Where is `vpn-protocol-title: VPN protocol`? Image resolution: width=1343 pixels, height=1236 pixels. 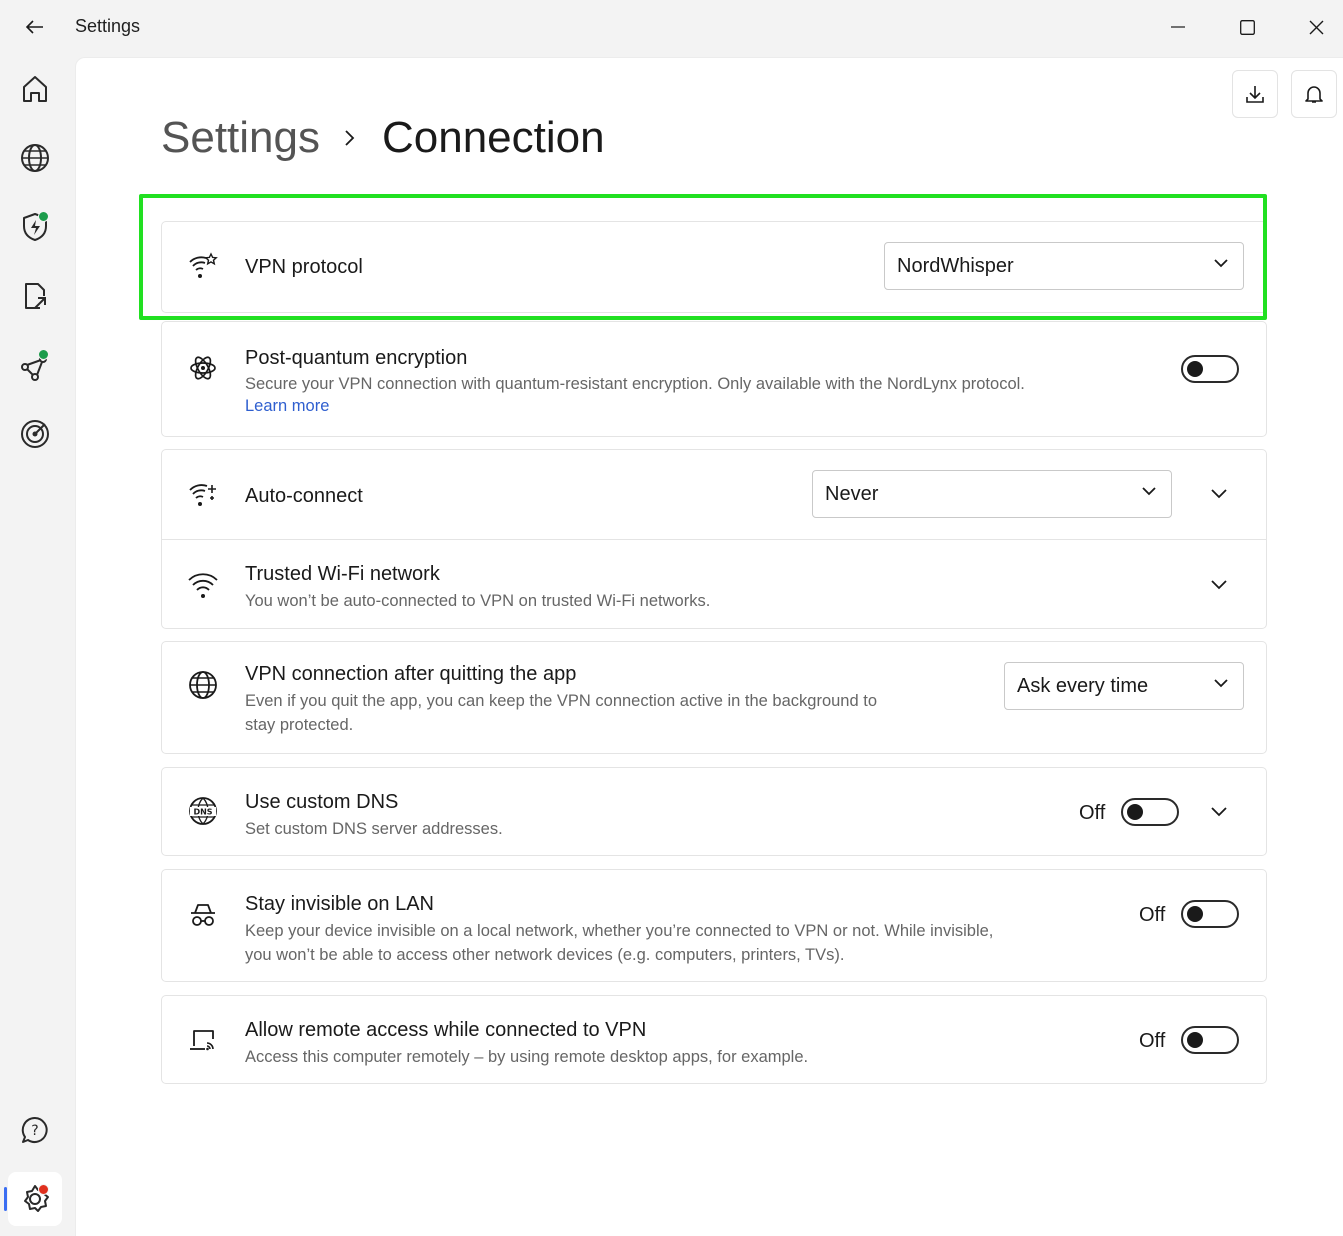 vpn-protocol-title: VPN protocol is located at coordinates (304, 267).